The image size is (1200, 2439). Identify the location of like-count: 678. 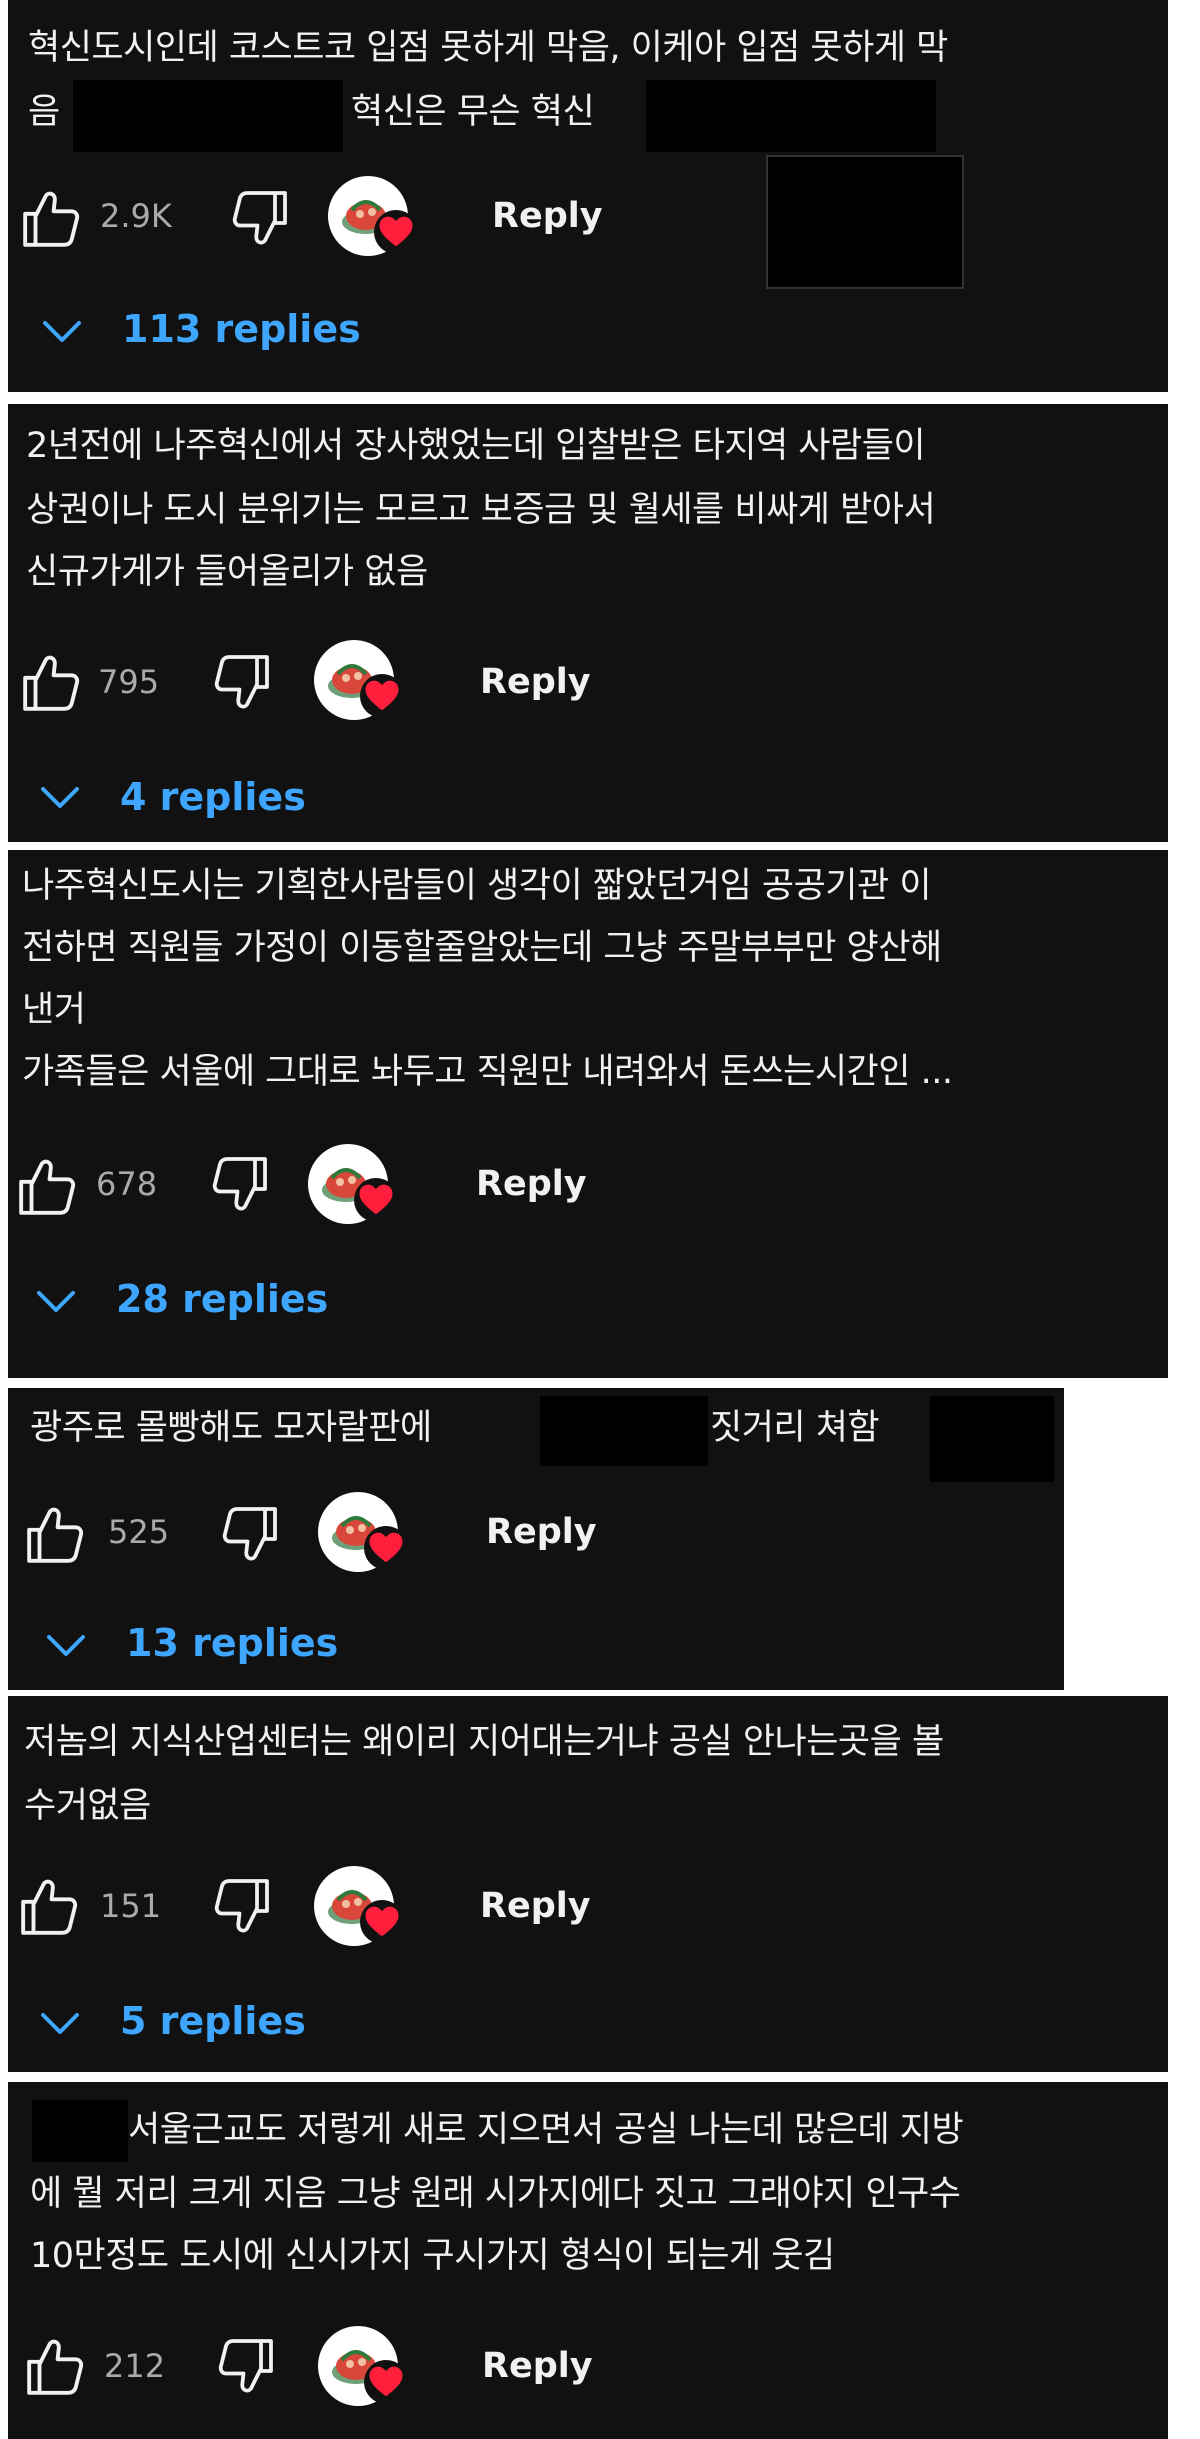
(127, 1184).